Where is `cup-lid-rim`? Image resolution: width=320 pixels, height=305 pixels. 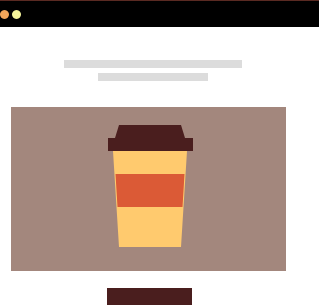 cup-lid-rim is located at coordinates (150, 144).